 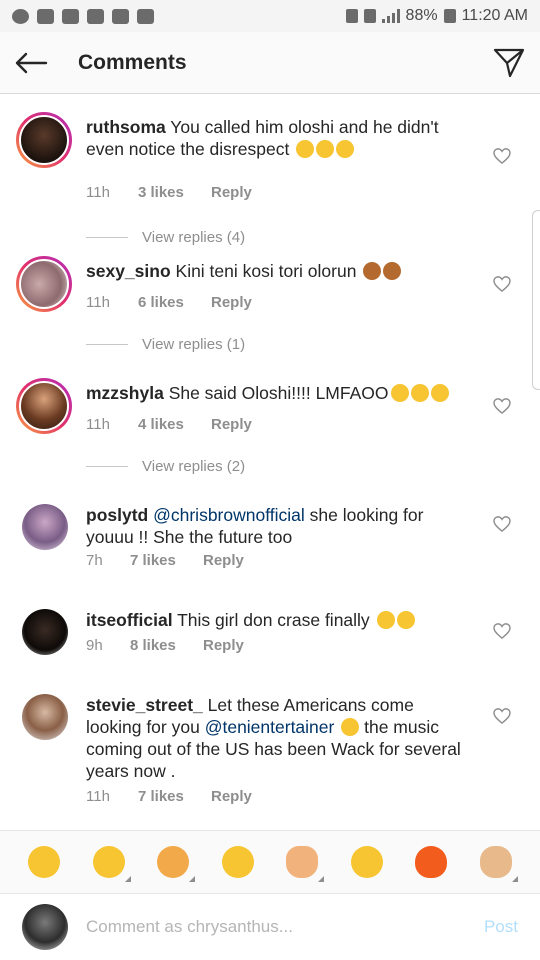 What do you see at coordinates (194, 237) in the screenshot?
I see `view-replies-label: View replies (4)` at bounding box center [194, 237].